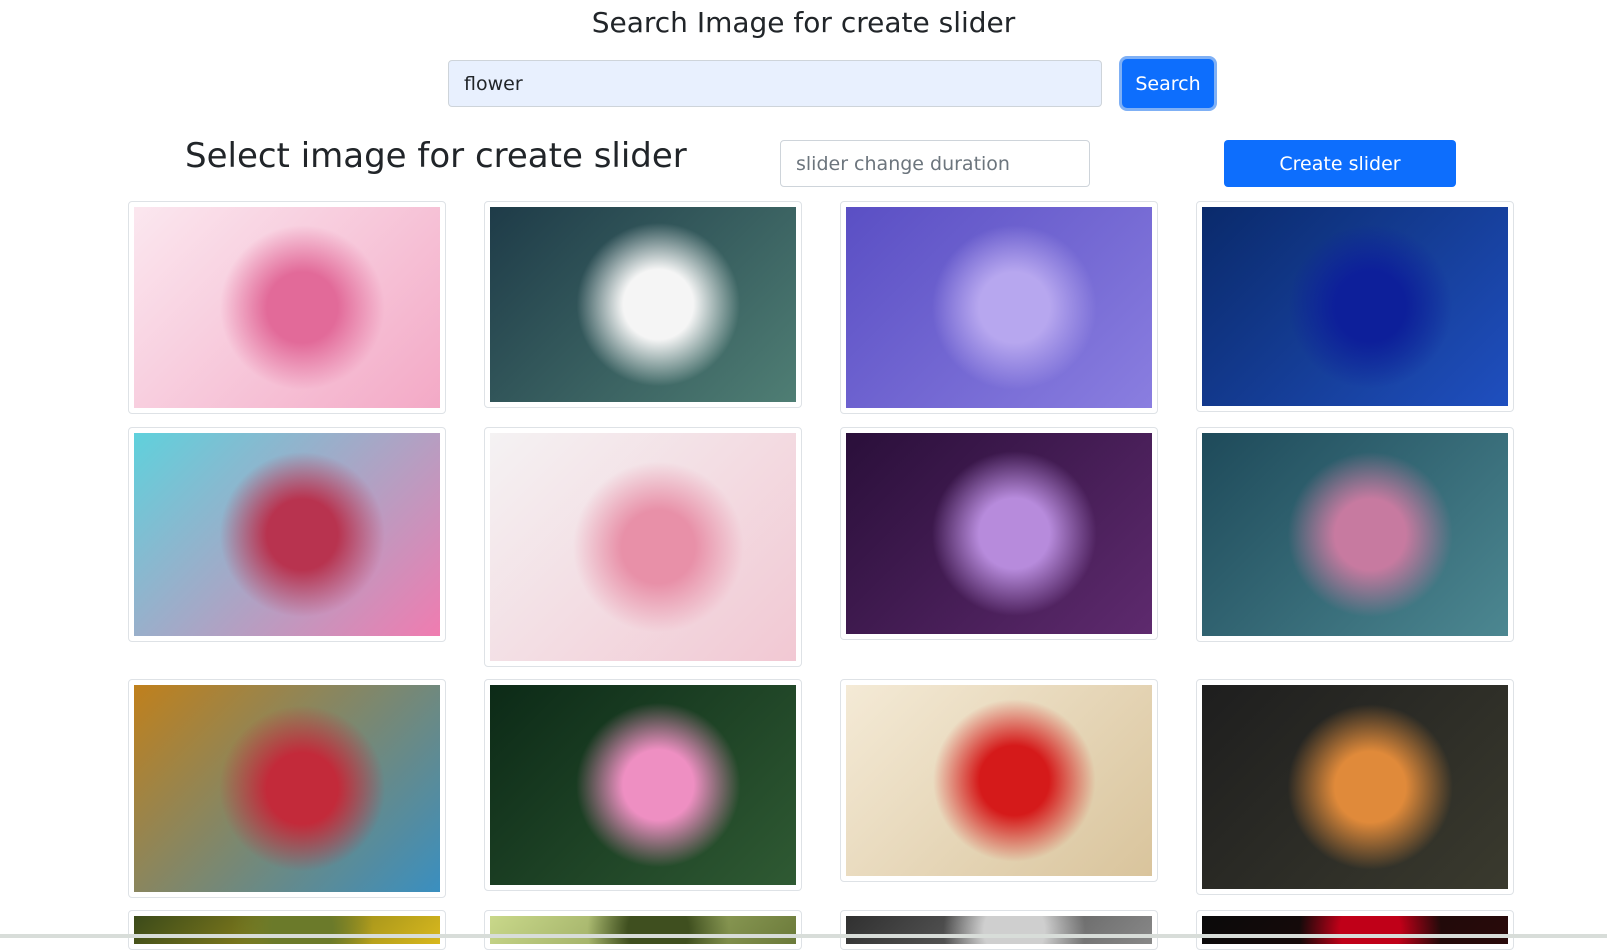 This screenshot has height=950, width=1607. I want to click on dark-red-flower-image, so click(1355, 930).